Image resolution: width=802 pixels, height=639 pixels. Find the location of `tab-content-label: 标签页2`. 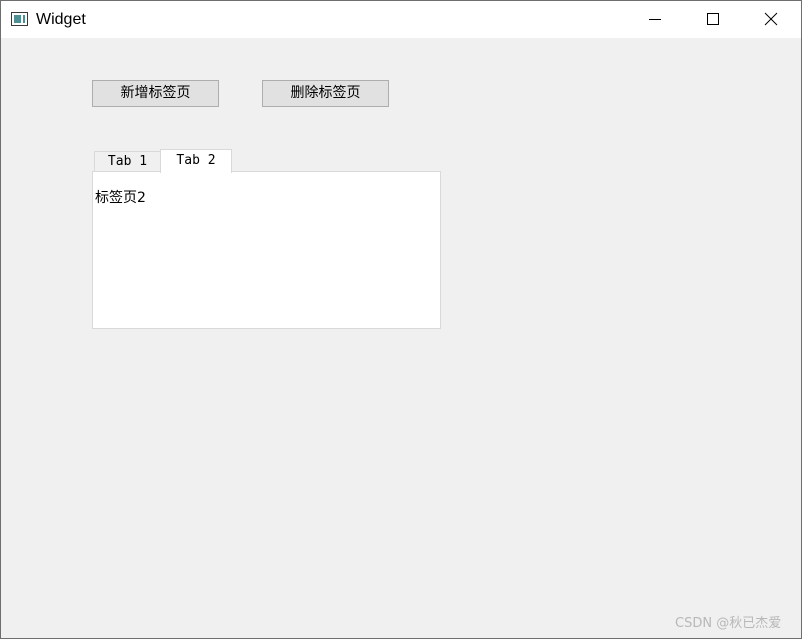

tab-content-label: 标签页2 is located at coordinates (120, 198).